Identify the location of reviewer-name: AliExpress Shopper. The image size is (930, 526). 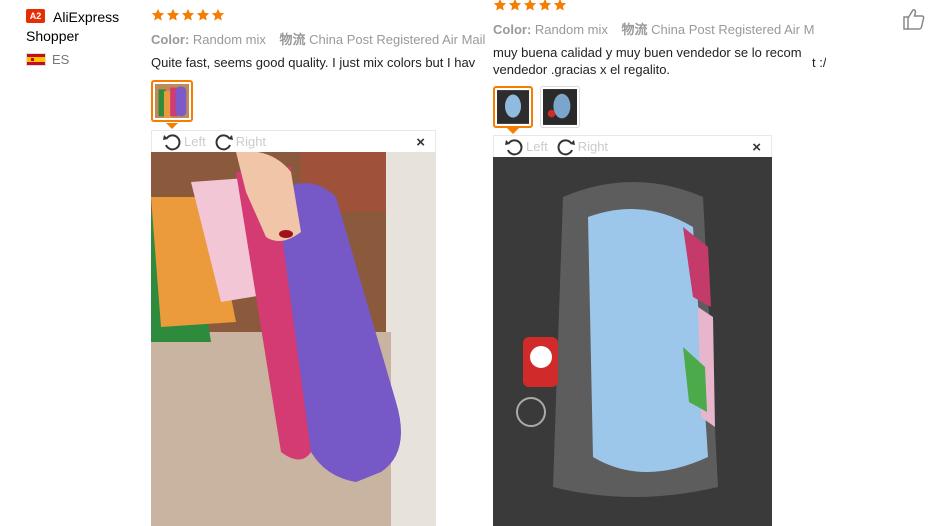
(73, 26).